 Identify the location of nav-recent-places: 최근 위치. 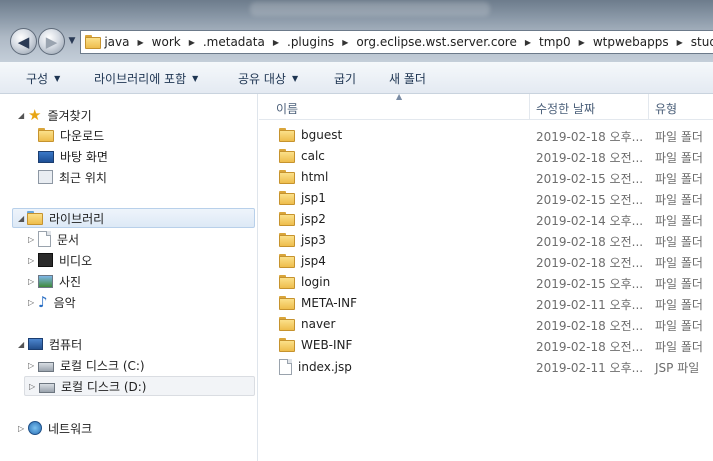
(72, 177).